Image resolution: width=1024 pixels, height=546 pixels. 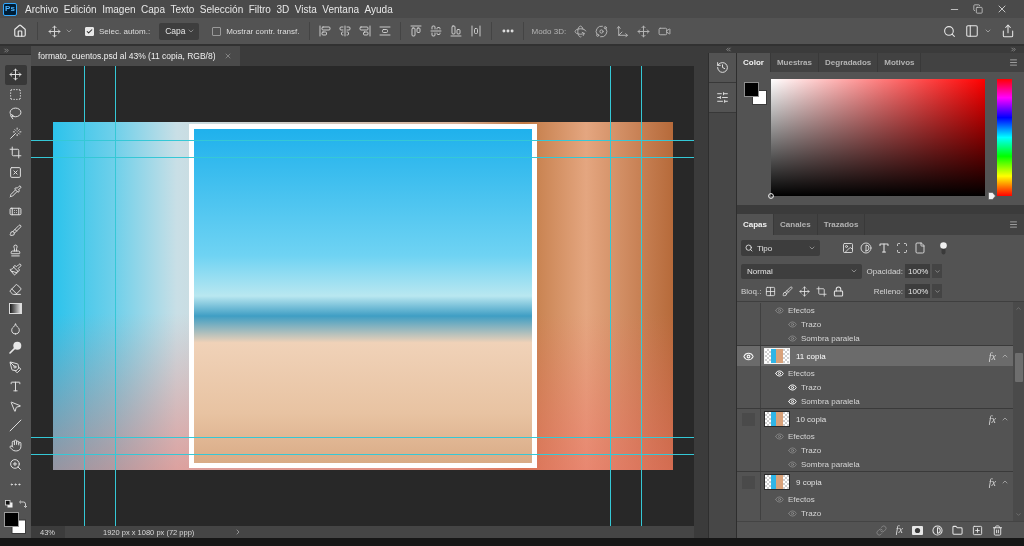 What do you see at coordinates (875, 481) in the screenshot?
I see `layer-row: 9 copia fx` at bounding box center [875, 481].